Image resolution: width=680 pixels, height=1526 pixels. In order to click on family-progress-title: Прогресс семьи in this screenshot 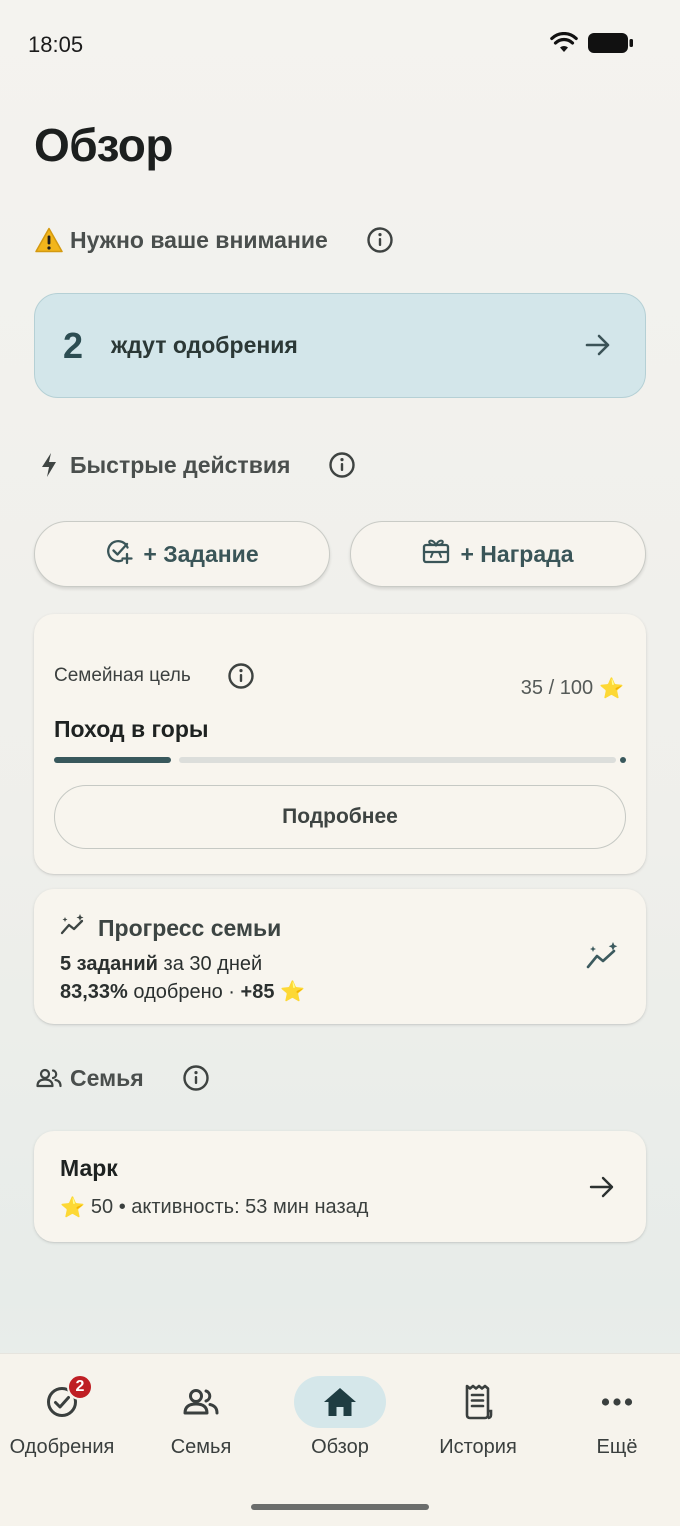, I will do `click(190, 927)`.